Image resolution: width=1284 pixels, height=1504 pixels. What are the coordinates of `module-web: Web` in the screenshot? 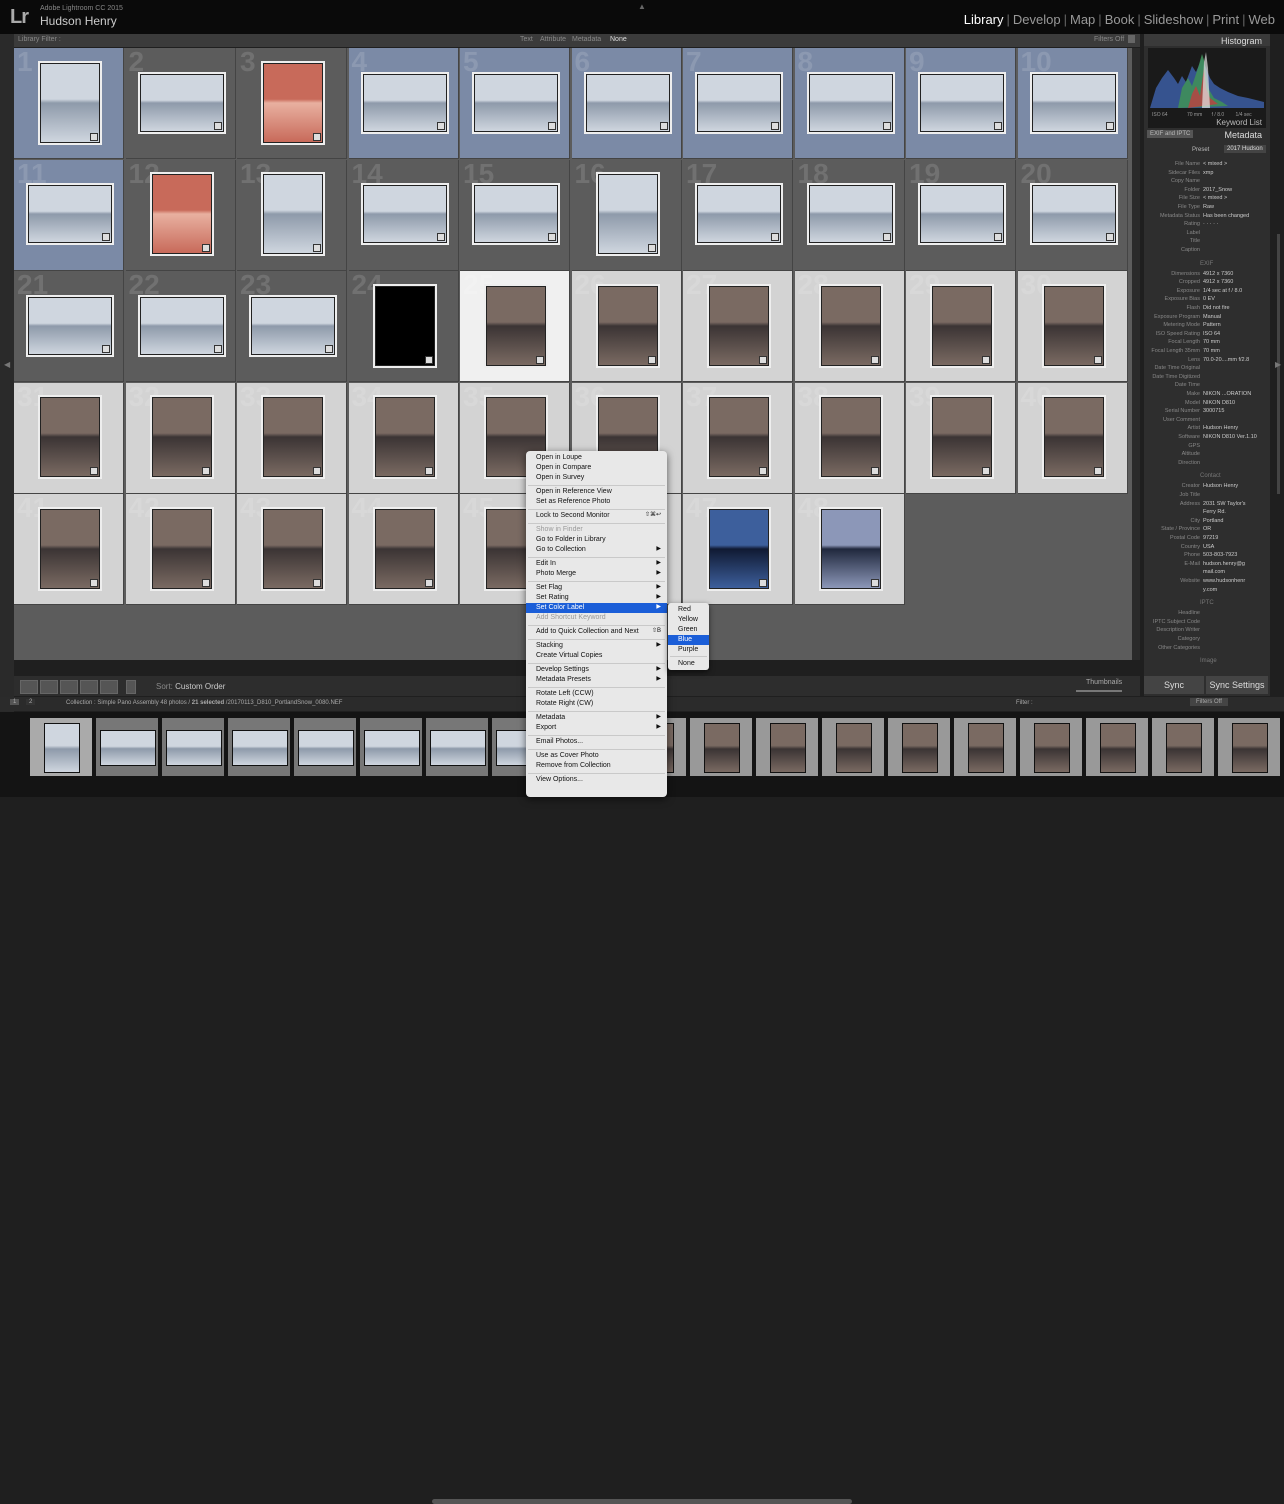 It's located at (1262, 19).